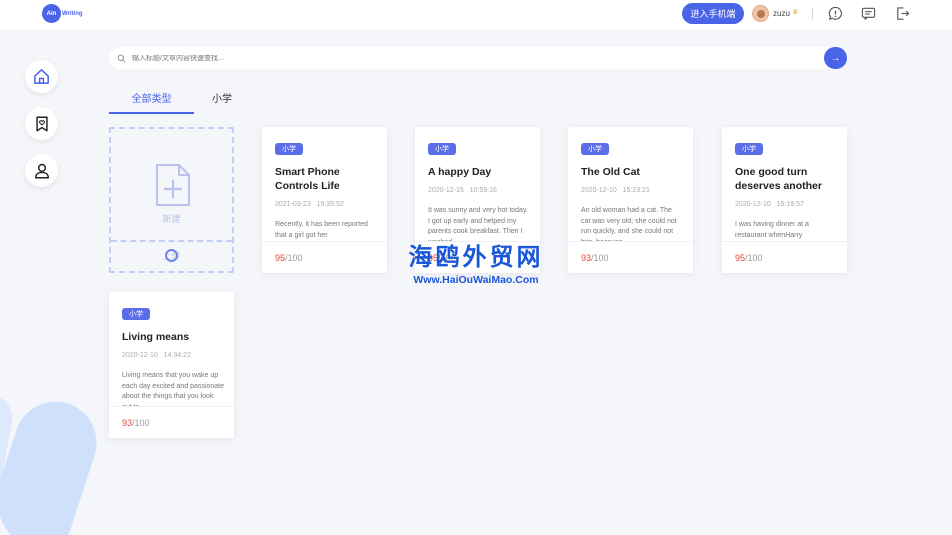  Describe the element at coordinates (835, 13) in the screenshot. I see `help-icon` at that location.